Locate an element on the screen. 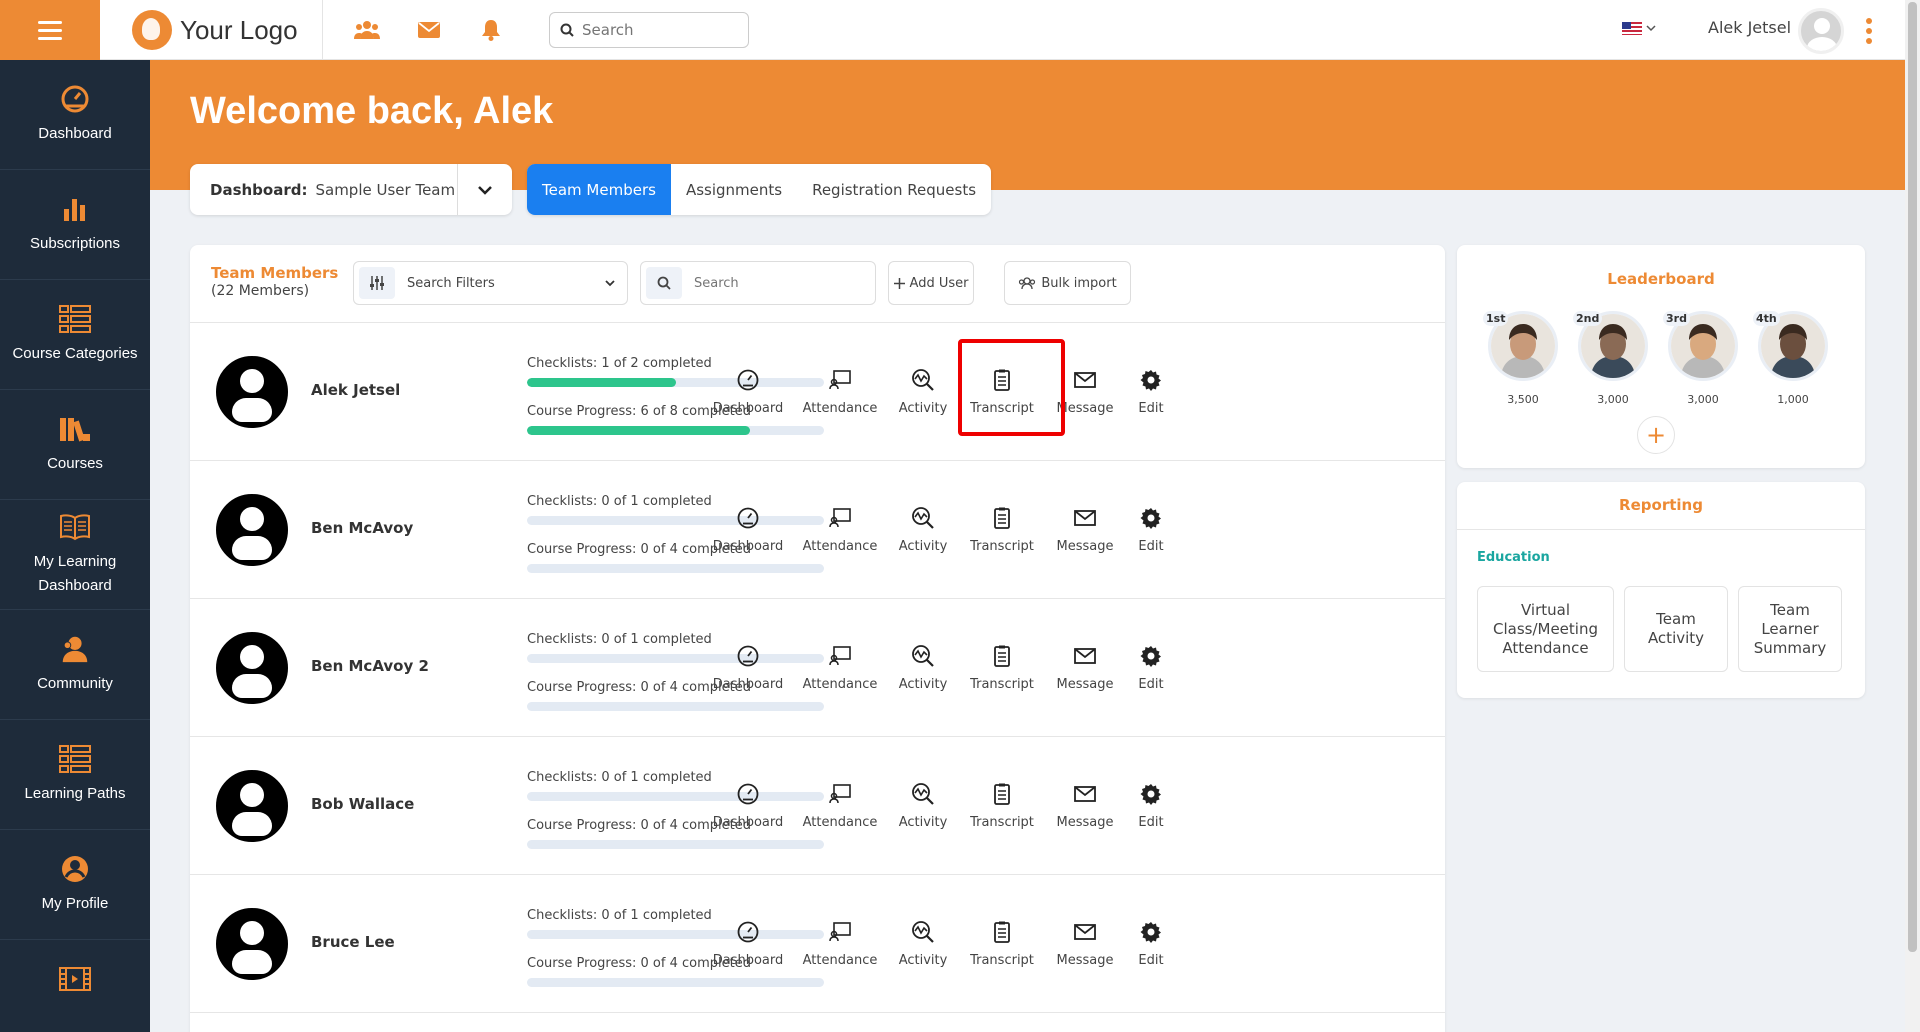  more-options-button is located at coordinates (1869, 31).